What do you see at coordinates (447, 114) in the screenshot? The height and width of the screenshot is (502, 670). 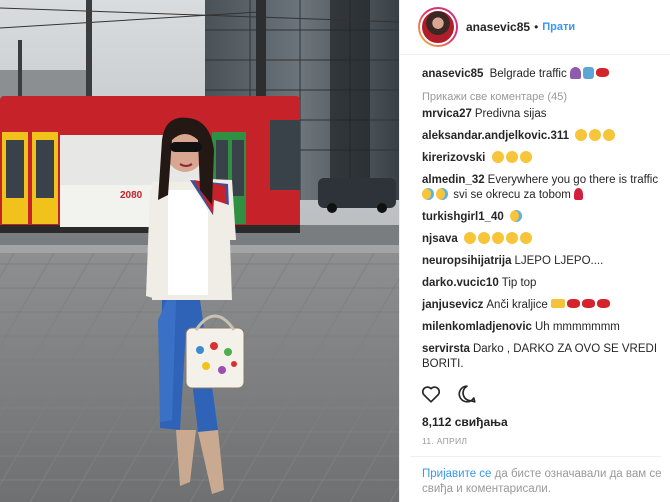 I see `comment-username-link: mrvica27` at bounding box center [447, 114].